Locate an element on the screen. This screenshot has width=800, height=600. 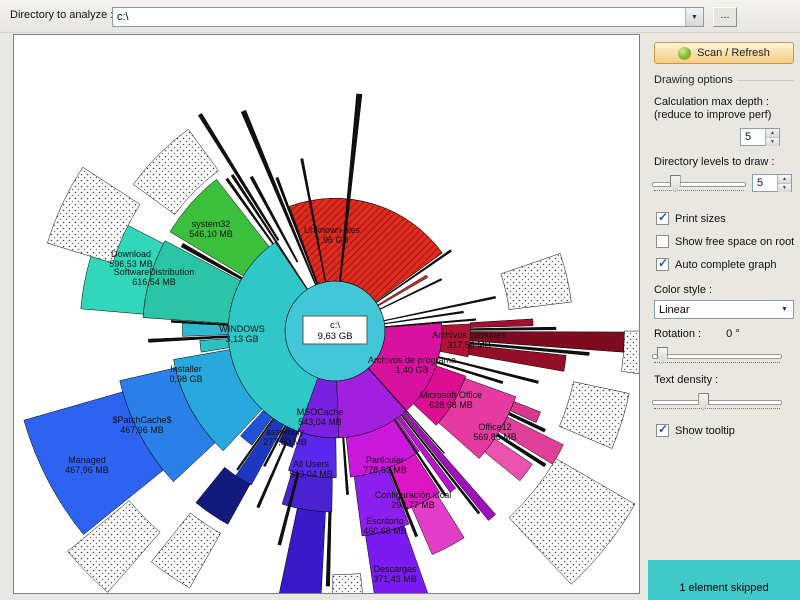
segment-label: Installer 0,98 GB is located at coordinates (185, 374).